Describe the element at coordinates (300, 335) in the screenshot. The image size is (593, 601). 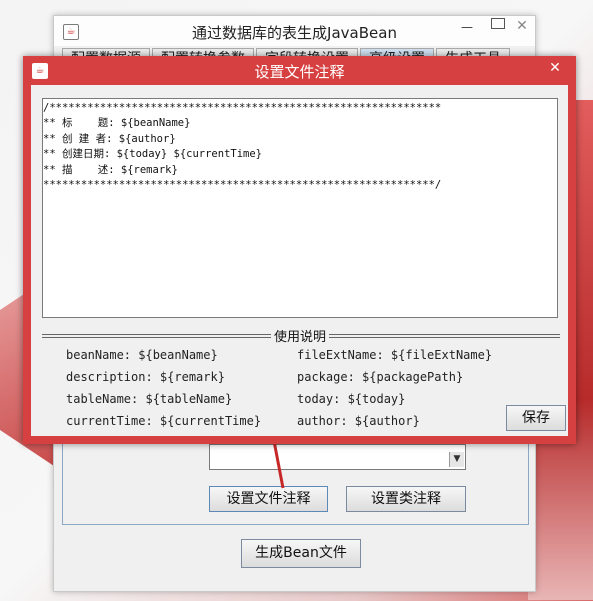
I see `usage-title: 使用说明` at that location.